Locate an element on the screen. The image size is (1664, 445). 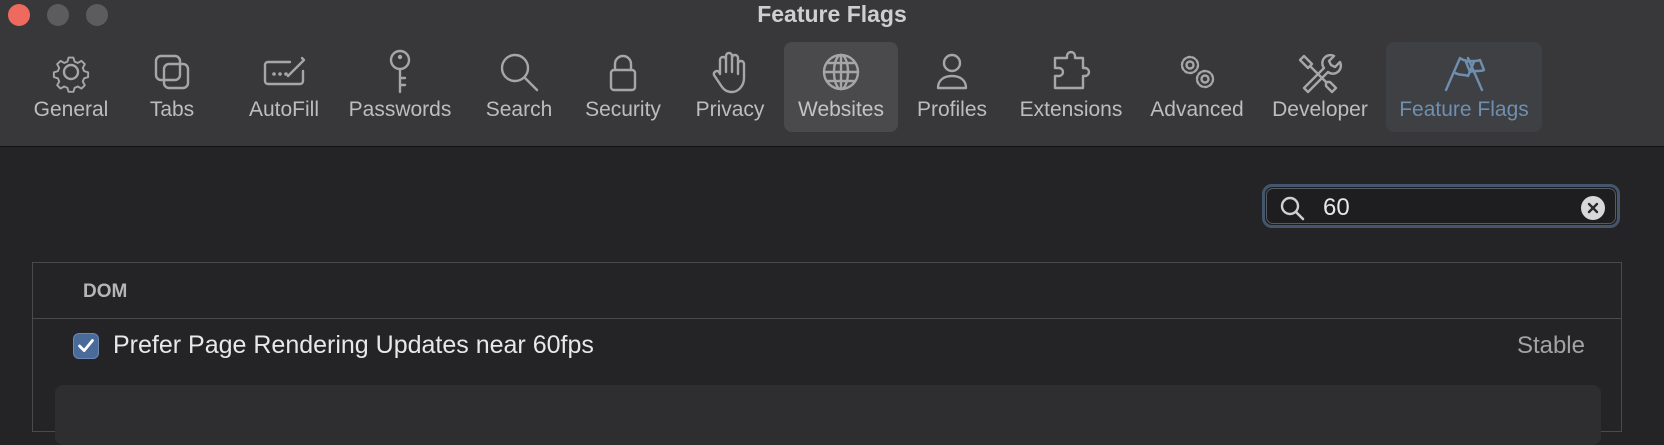
tab-feature-flags: Feature Flags is located at coordinates (1464, 87).